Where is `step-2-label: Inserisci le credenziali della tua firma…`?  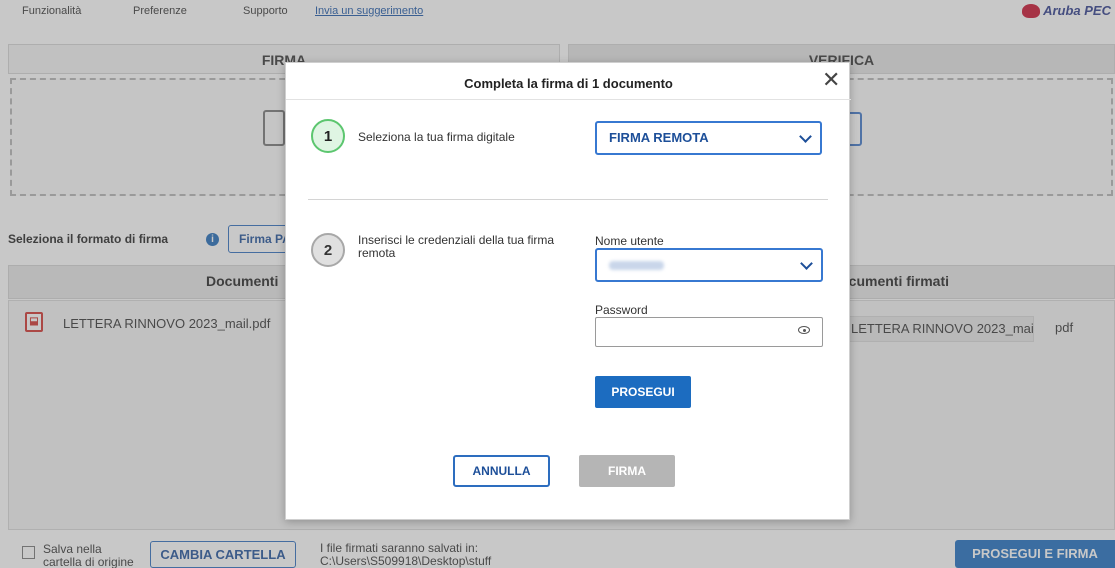 step-2-label: Inserisci le credenziali della tua firma… is located at coordinates (456, 246).